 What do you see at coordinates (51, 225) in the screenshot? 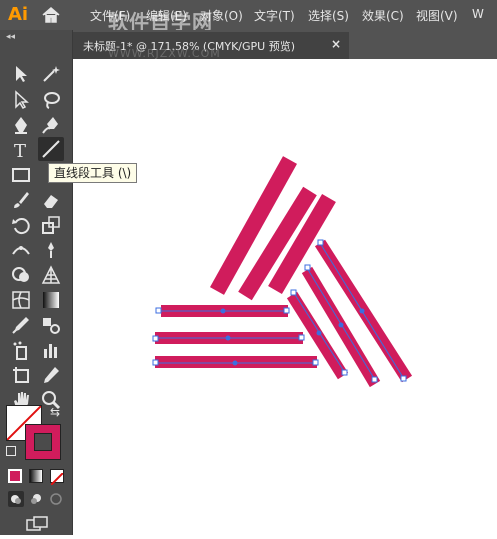
I see `scale-tool-icon` at bounding box center [51, 225].